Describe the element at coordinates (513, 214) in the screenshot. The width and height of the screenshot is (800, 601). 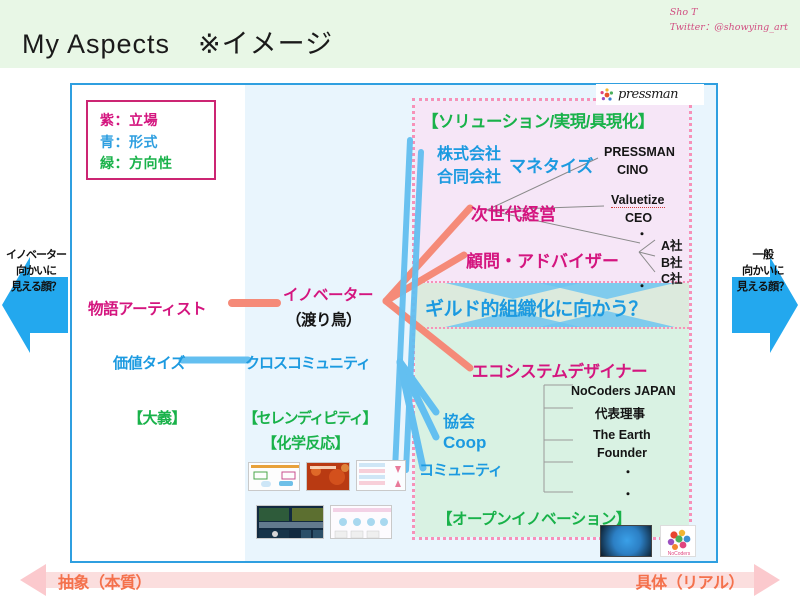
I see `label-jisedai-keiei: 次世代経営` at that location.